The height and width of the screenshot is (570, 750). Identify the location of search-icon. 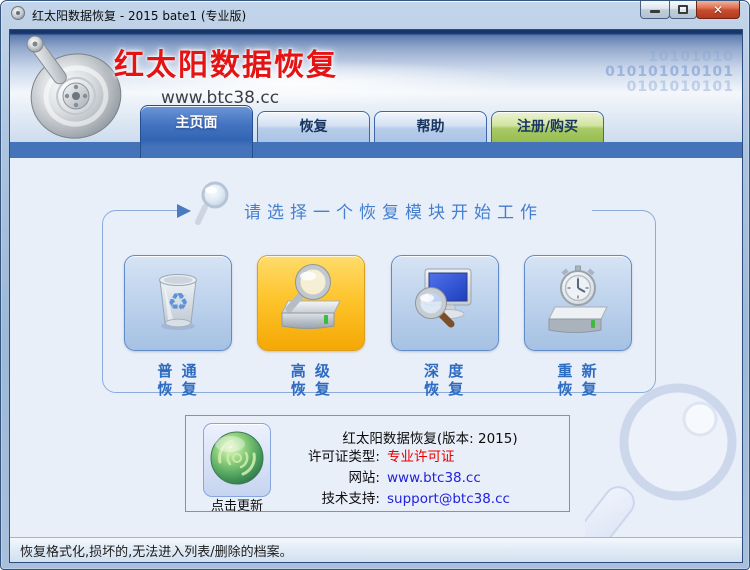
(214, 206).